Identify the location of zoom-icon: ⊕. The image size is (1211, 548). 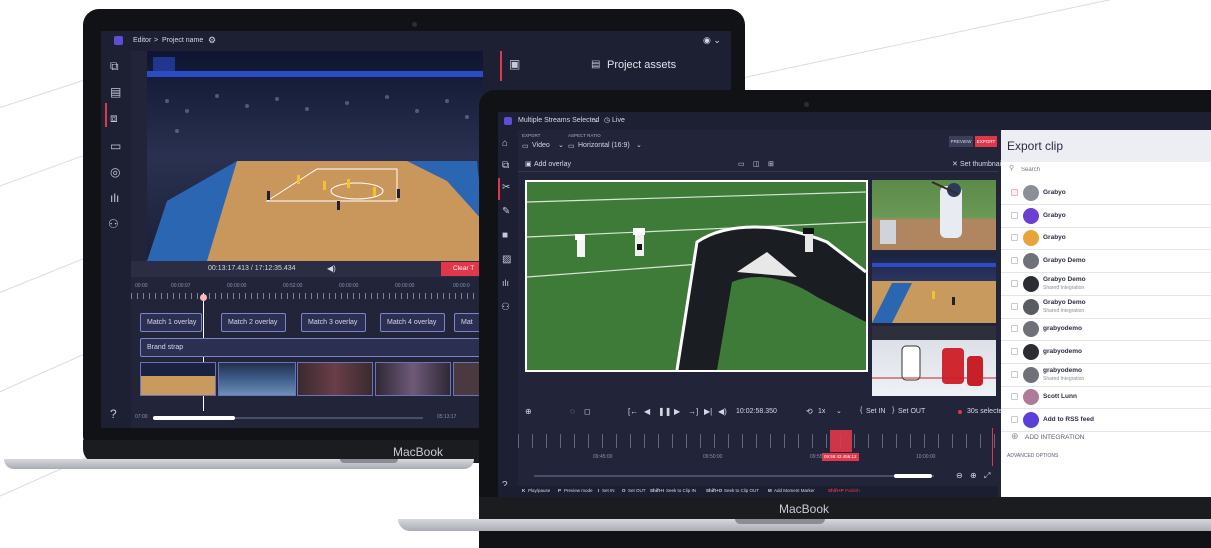
(528, 411).